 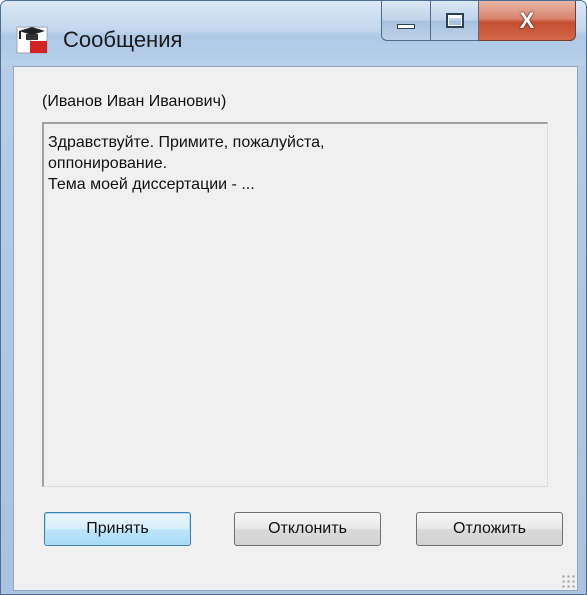 I want to click on decline-button: Отклонить, so click(x=307, y=529).